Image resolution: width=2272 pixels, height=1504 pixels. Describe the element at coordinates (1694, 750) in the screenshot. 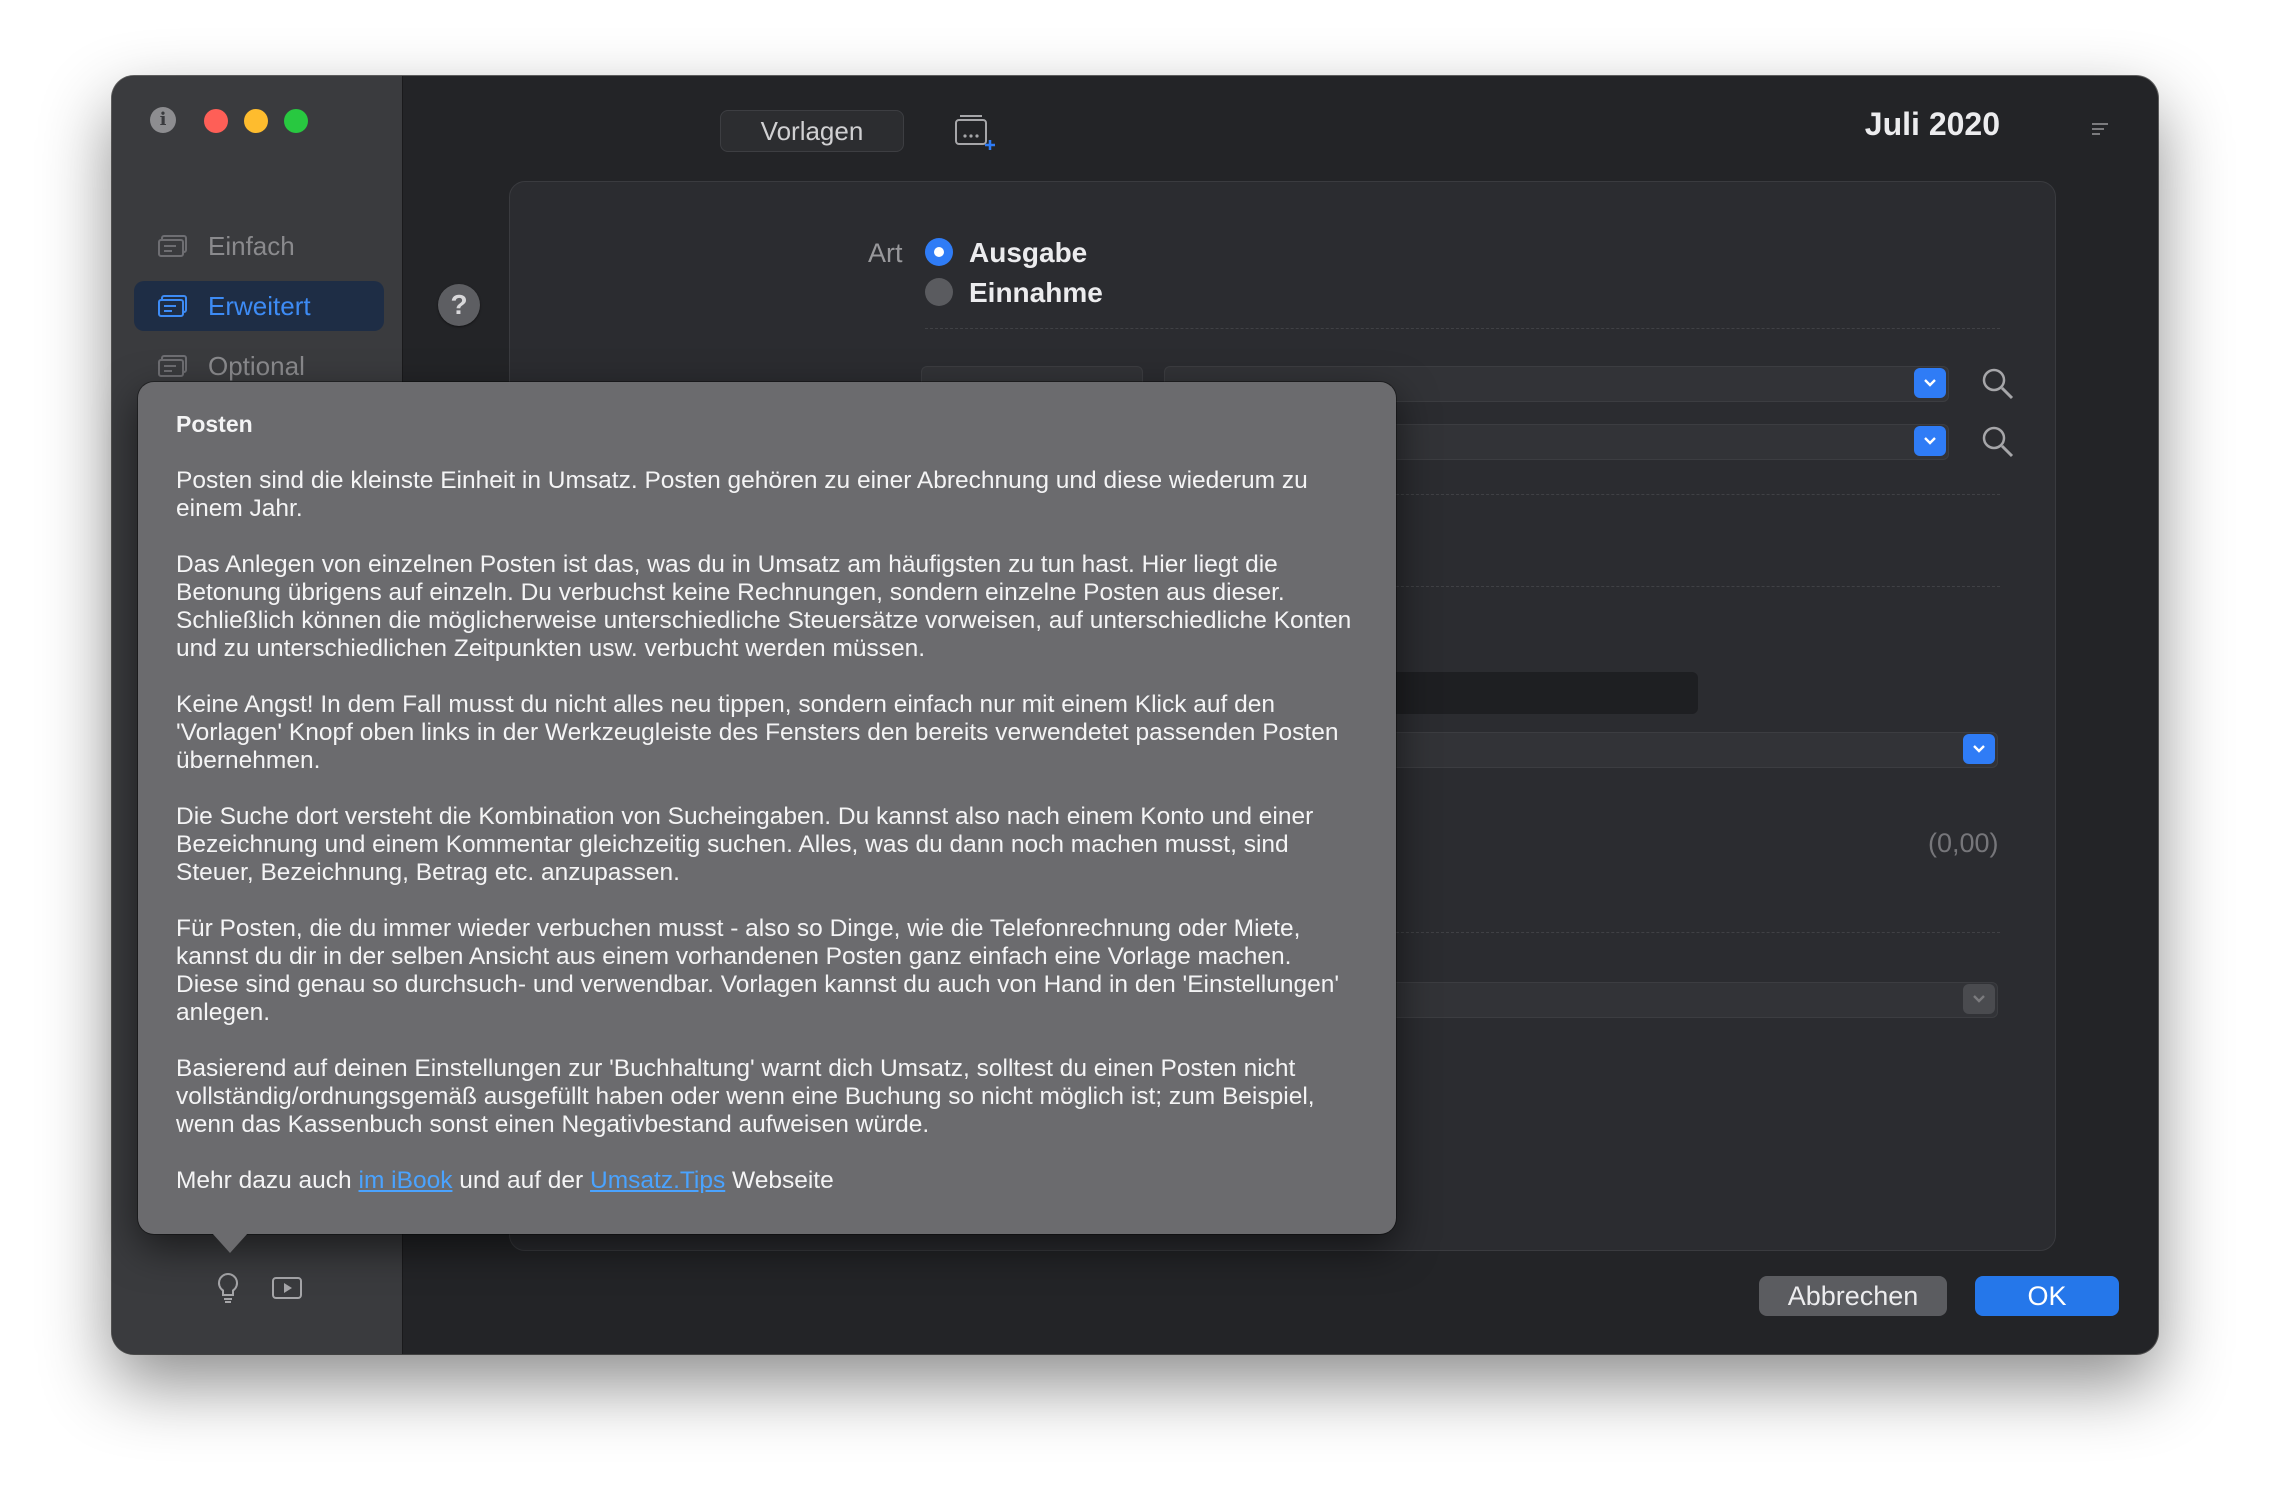

I see `tax-select` at that location.